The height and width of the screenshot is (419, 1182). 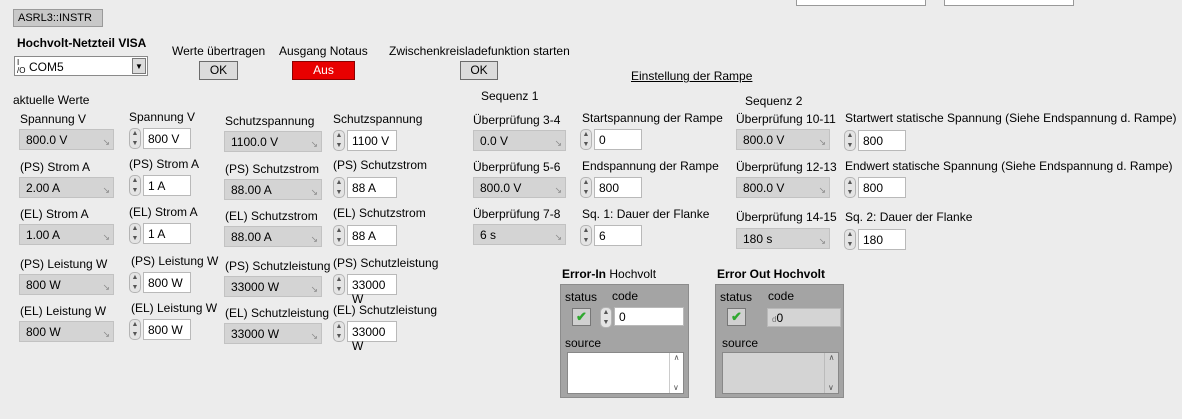 What do you see at coordinates (783, 139) in the screenshot?
I see `seq2-check-indicator-0: 800.0 V ↘` at bounding box center [783, 139].